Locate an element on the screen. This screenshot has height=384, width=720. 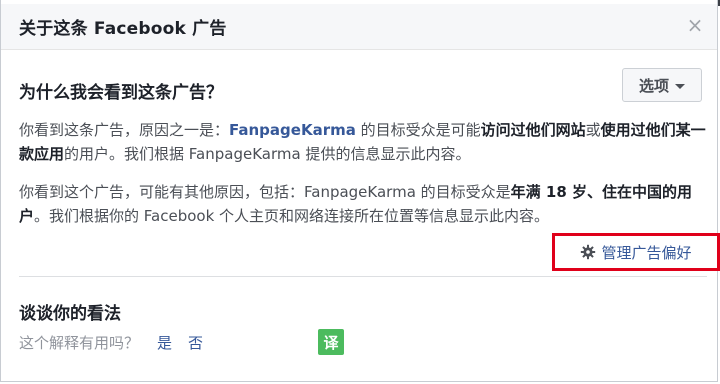
options-button: 选项 is located at coordinates (662, 85).